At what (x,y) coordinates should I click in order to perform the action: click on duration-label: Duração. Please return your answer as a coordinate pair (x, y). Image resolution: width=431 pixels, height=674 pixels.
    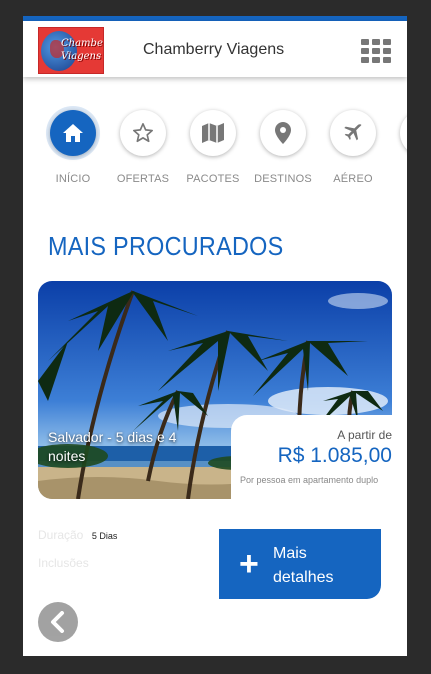
    Looking at the image, I should click on (61, 535).